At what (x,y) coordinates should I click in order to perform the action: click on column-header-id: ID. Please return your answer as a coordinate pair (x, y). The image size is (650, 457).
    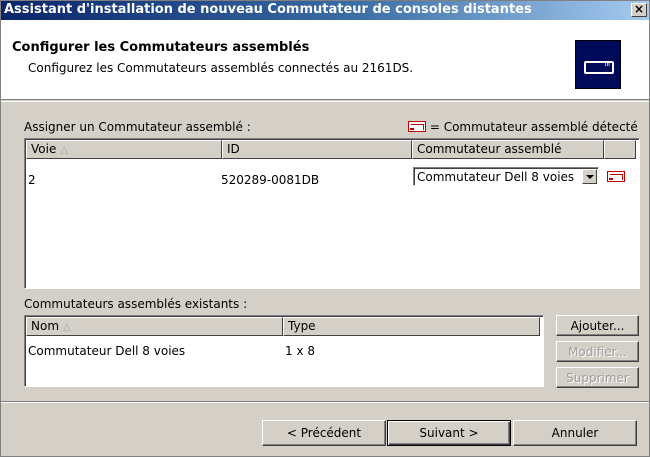
    Looking at the image, I should click on (317, 149).